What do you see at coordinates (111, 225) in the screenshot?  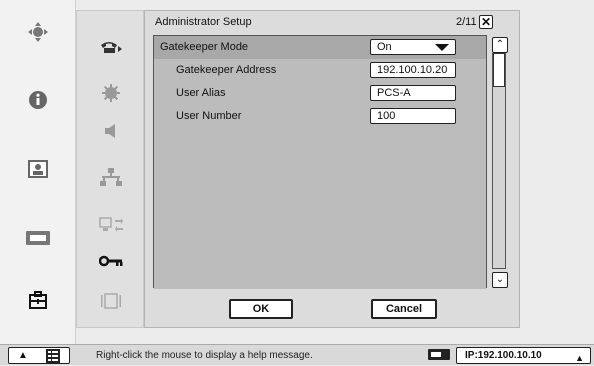 I see `monitor-transfer-icon` at bounding box center [111, 225].